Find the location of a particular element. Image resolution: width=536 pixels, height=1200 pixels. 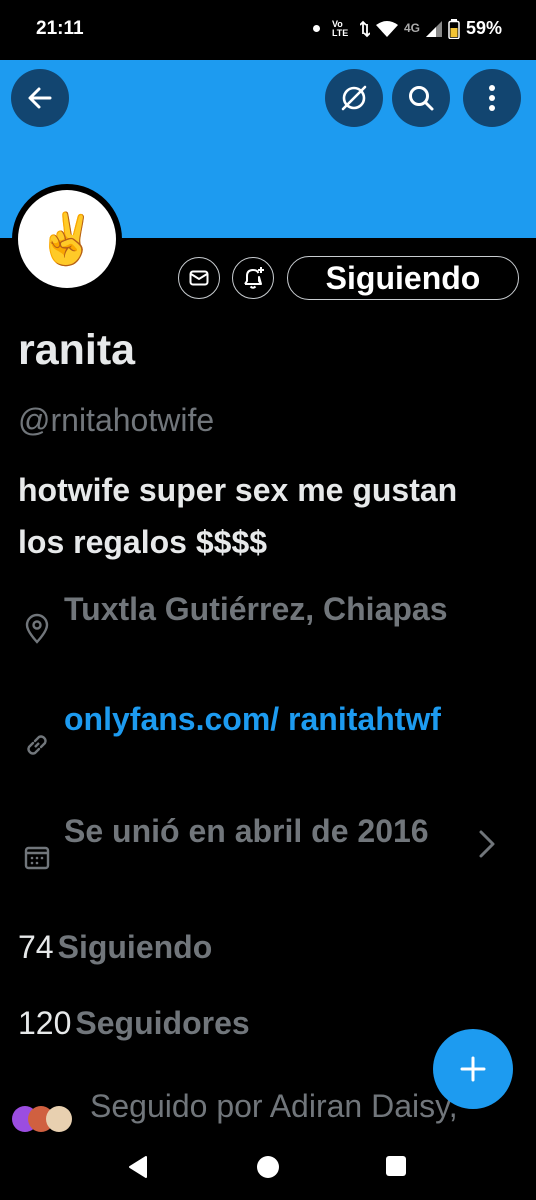

nav-home-button is located at coordinates (268, 1167).